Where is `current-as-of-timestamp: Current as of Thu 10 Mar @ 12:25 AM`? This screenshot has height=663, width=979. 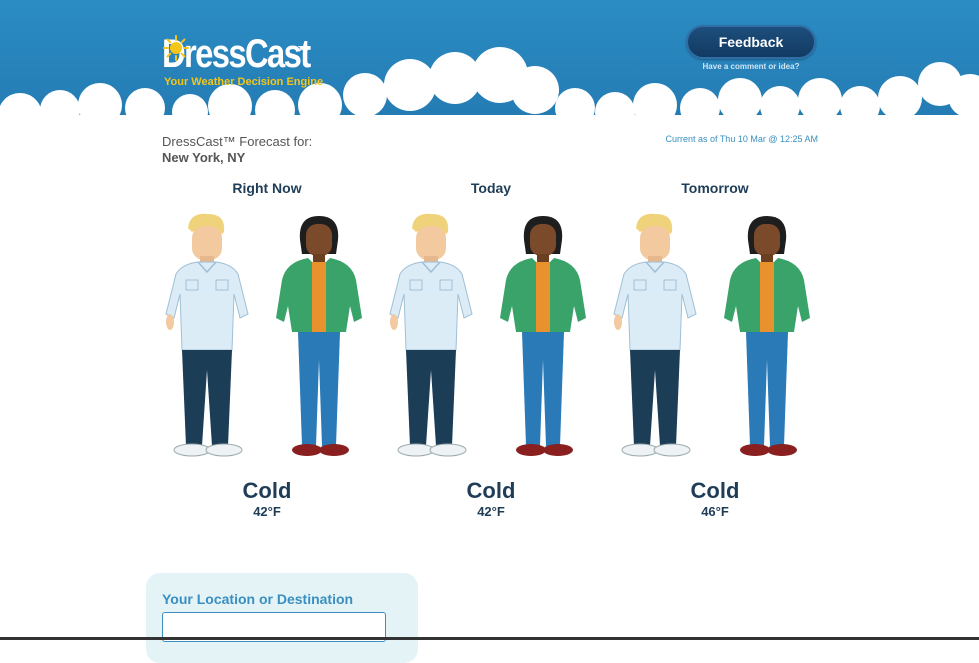 current-as-of-timestamp: Current as of Thu 10 Mar @ 12:25 AM is located at coordinates (741, 139).